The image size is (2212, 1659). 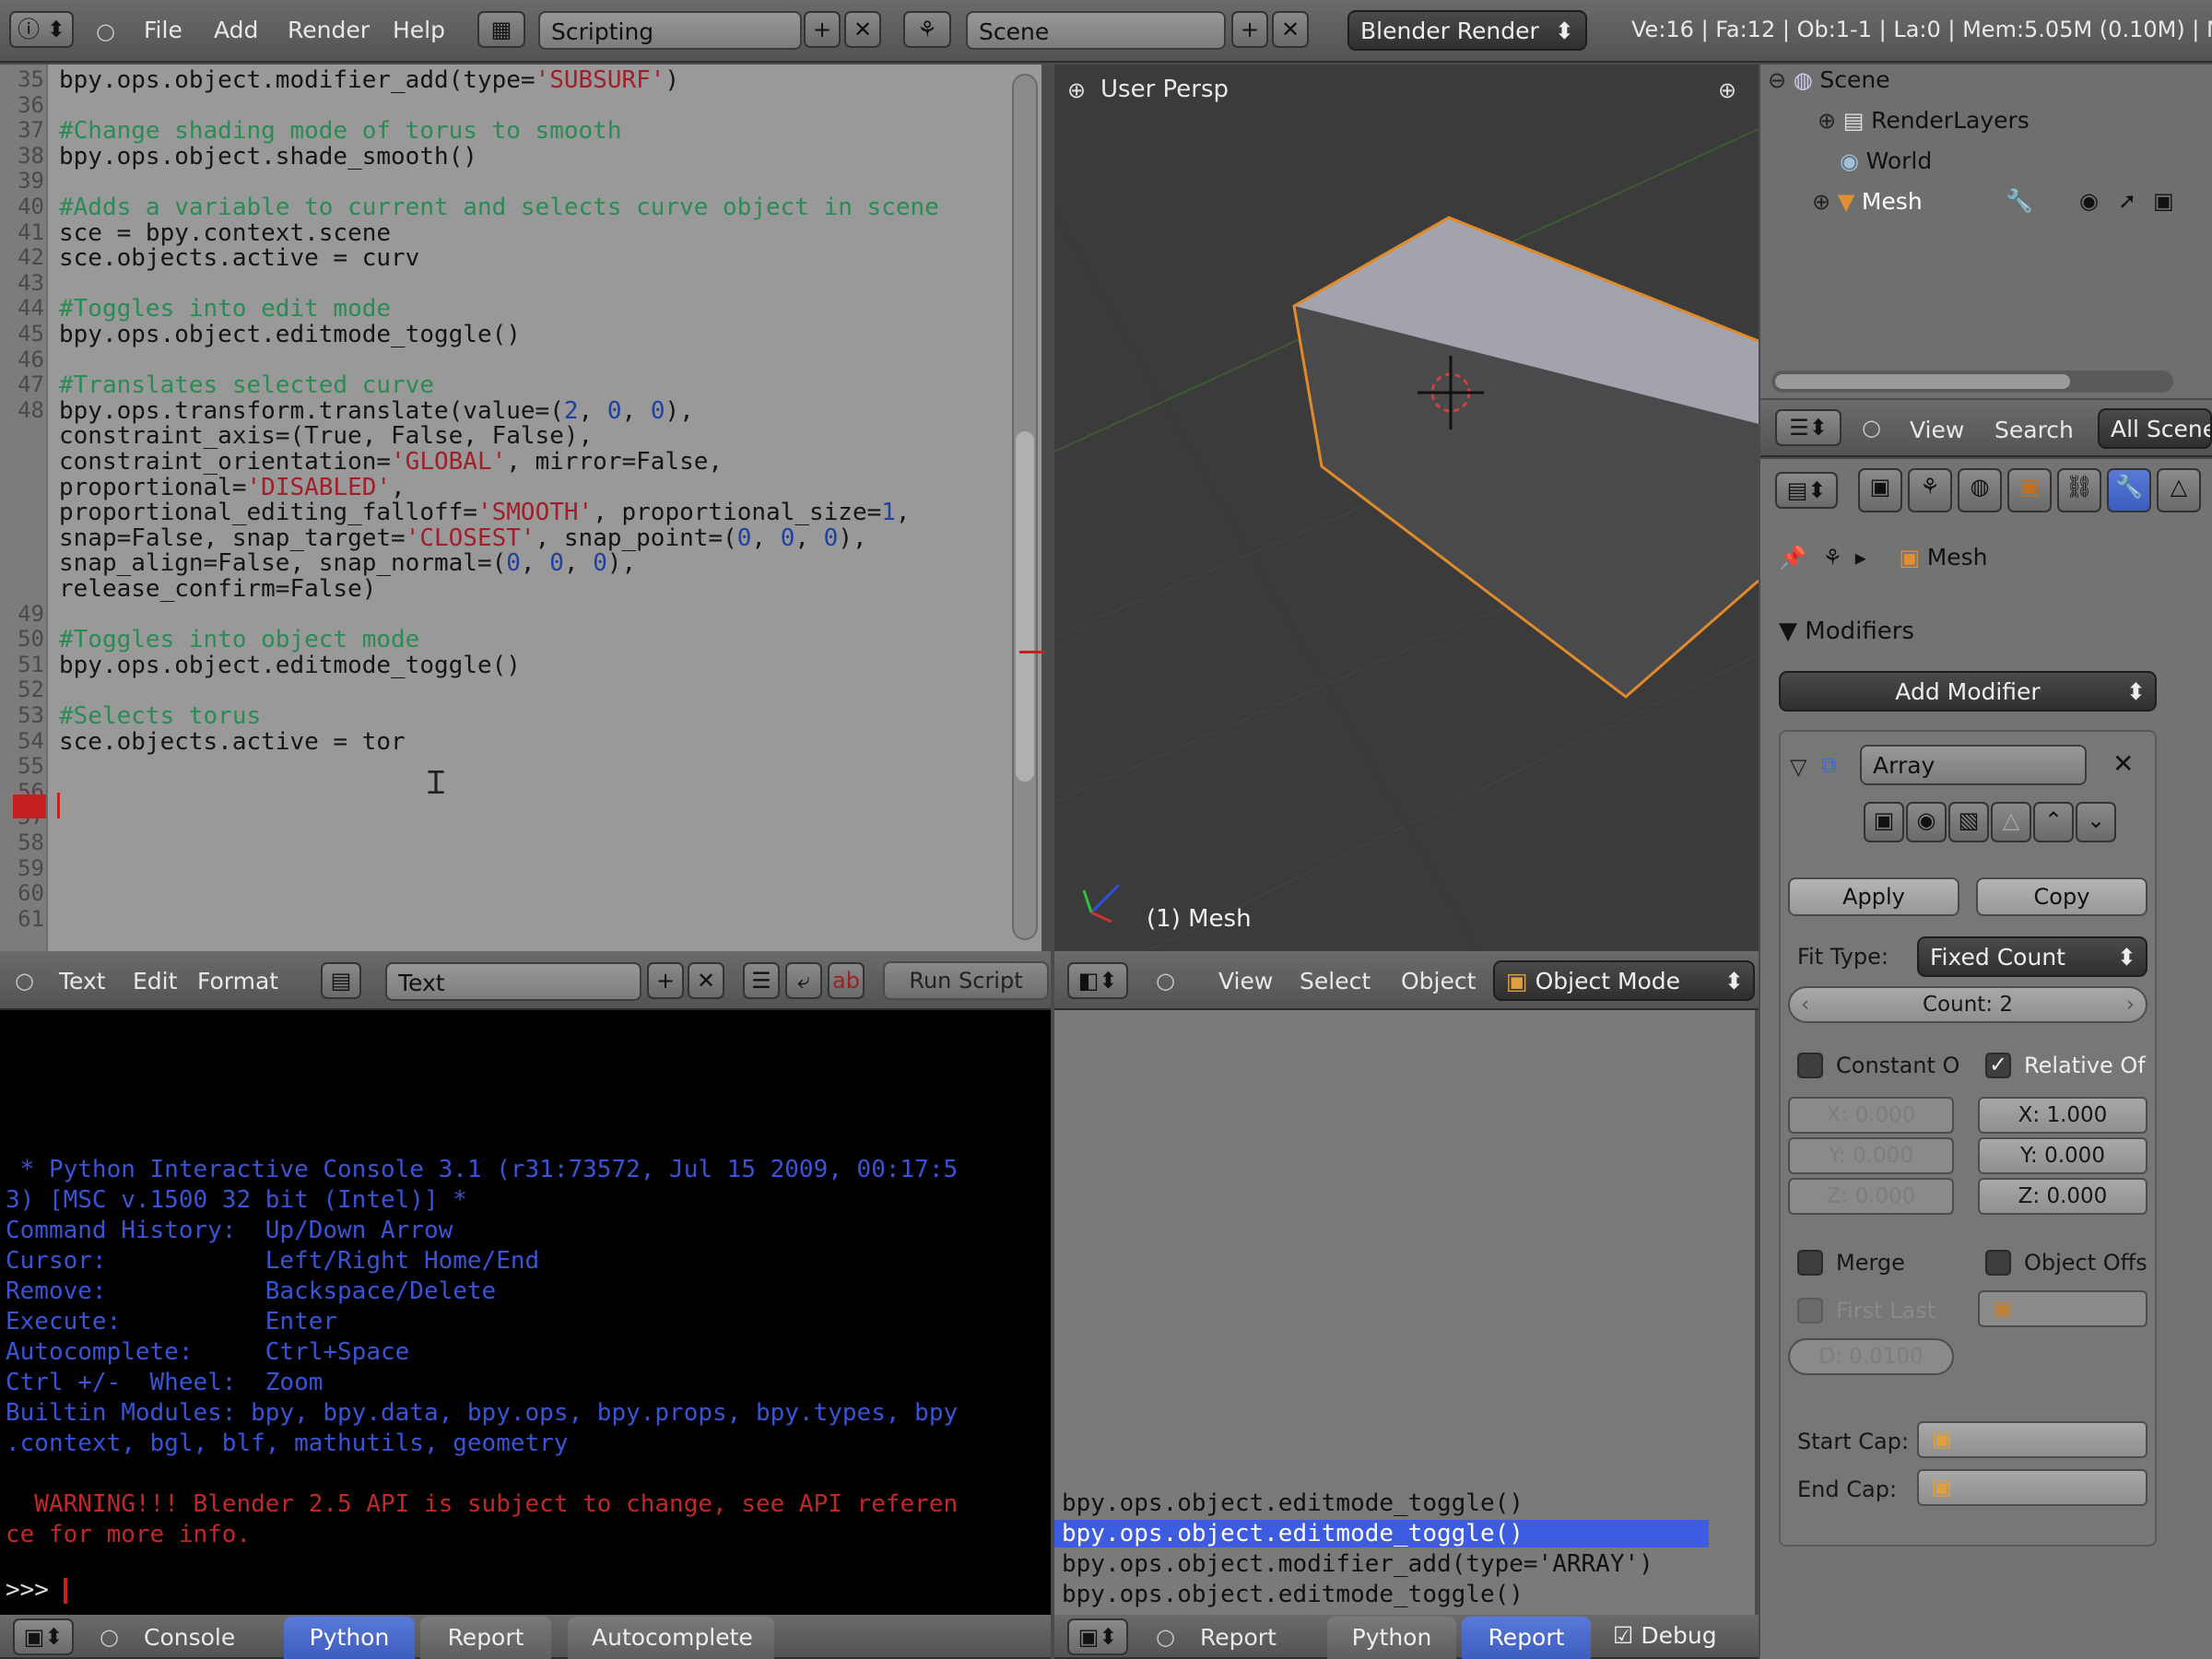 What do you see at coordinates (2079, 490) in the screenshot?
I see `constraints-context-icon: ⛓` at bounding box center [2079, 490].